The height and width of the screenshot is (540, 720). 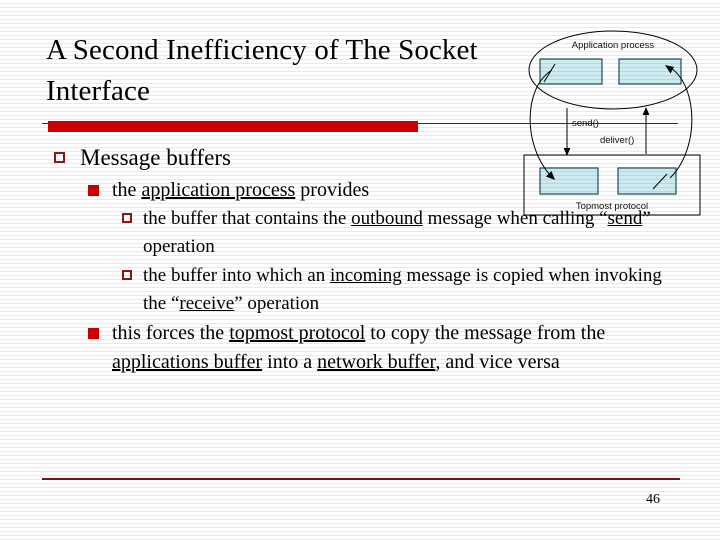 I want to click on deliver-label: deliver(), so click(x=617, y=140).